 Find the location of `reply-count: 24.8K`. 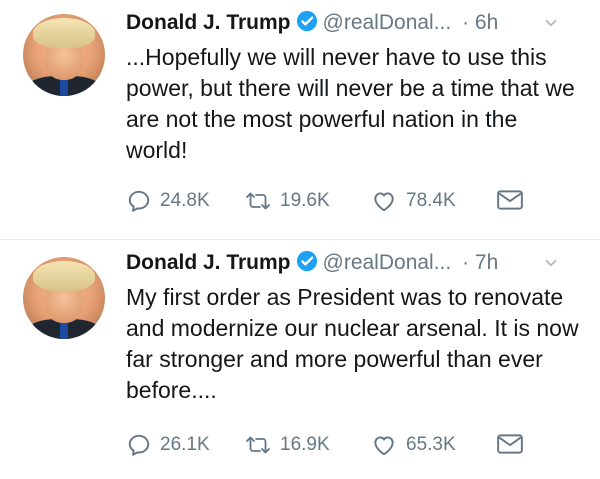

reply-count: 24.8K is located at coordinates (185, 200).